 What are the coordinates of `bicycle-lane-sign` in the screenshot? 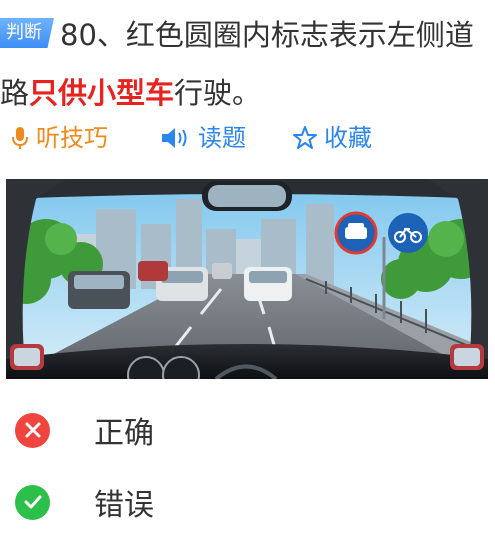 It's located at (408, 233).